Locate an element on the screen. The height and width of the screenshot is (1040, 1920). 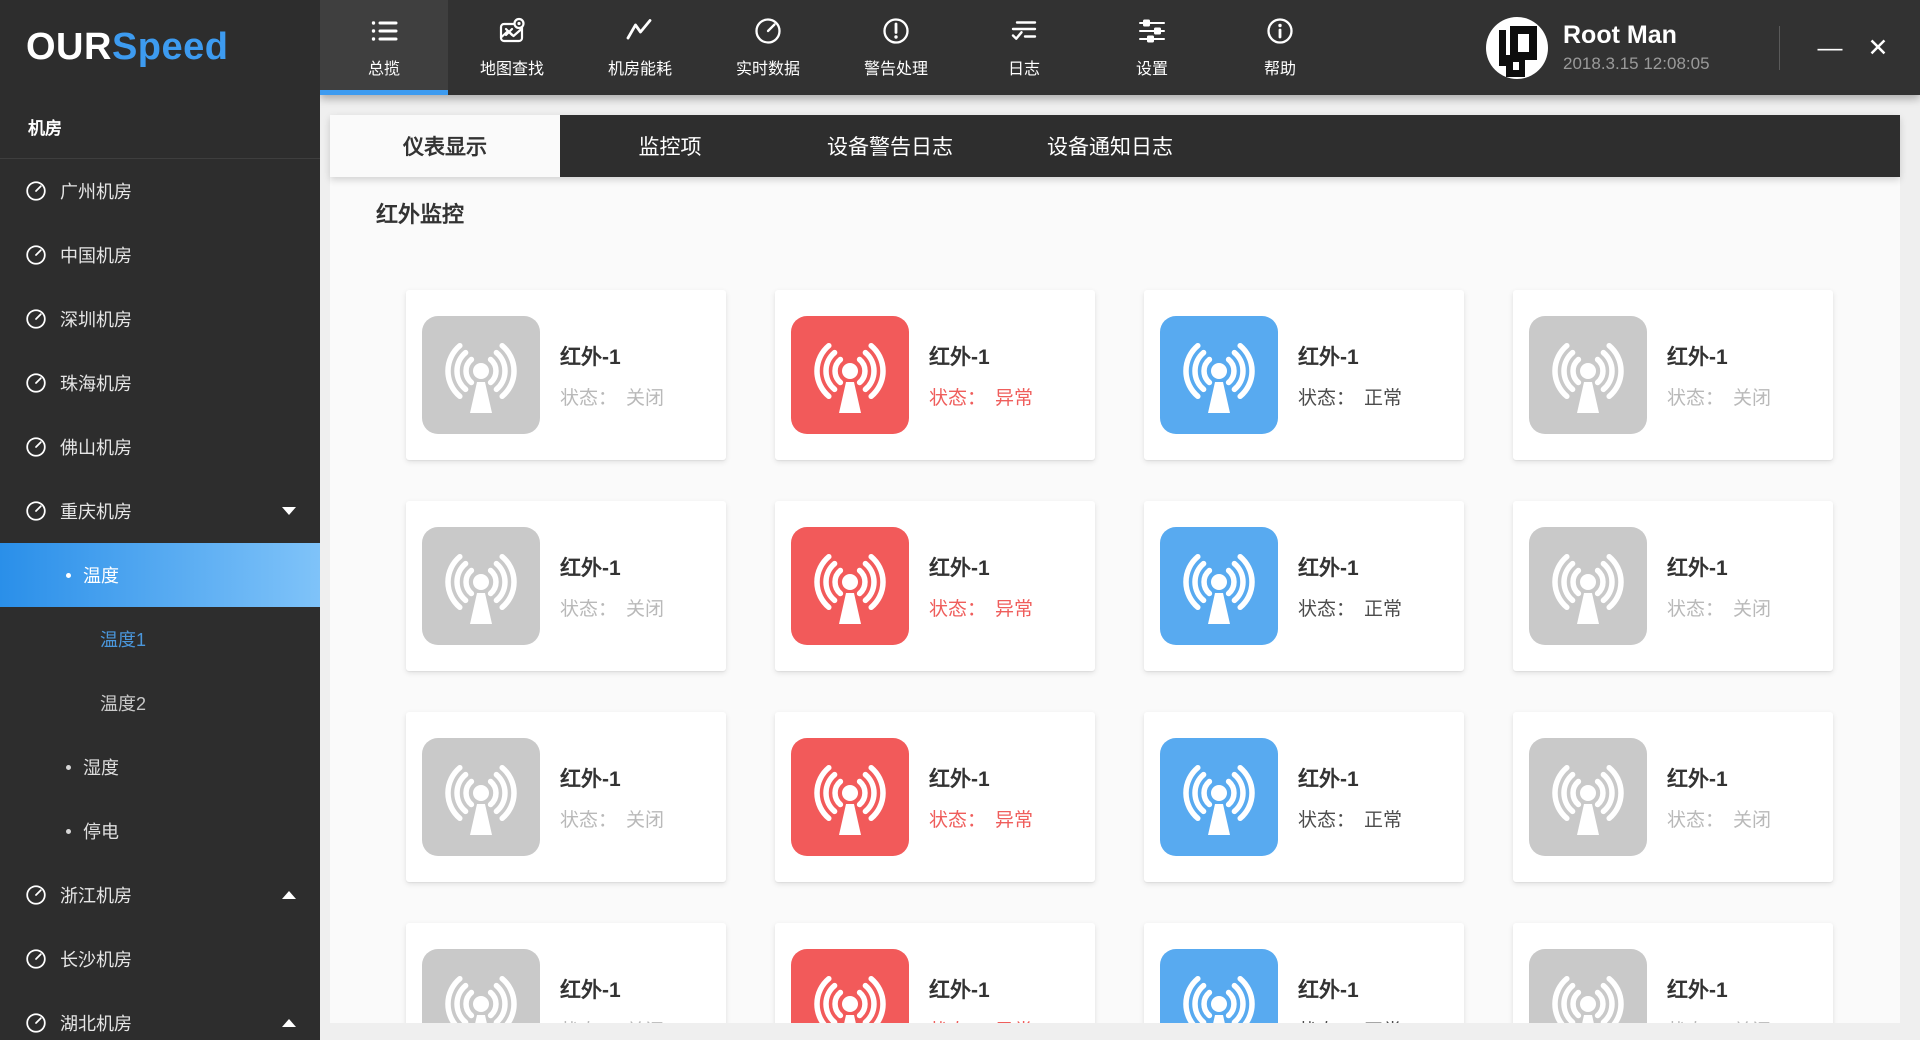
nav-label: 实时数据 is located at coordinates (767, 69).